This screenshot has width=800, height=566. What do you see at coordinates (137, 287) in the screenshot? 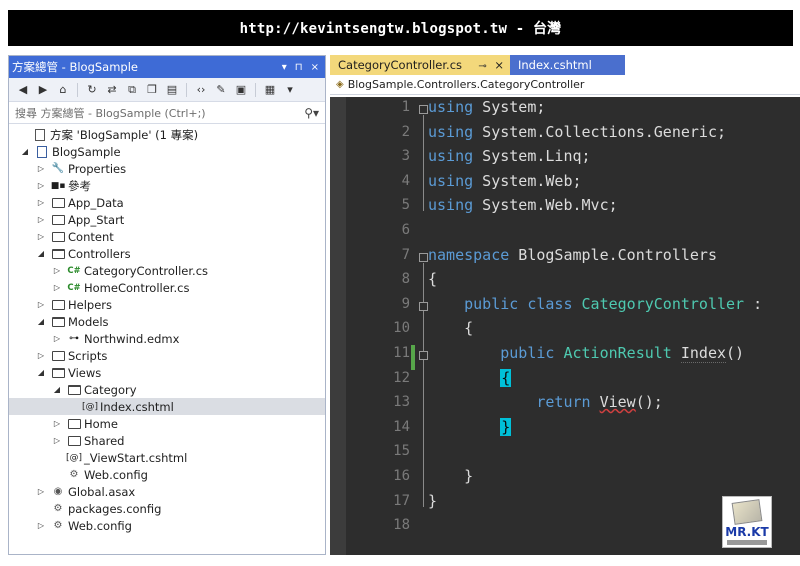
I see `tree-item-label: HomeController.cs` at bounding box center [137, 287].